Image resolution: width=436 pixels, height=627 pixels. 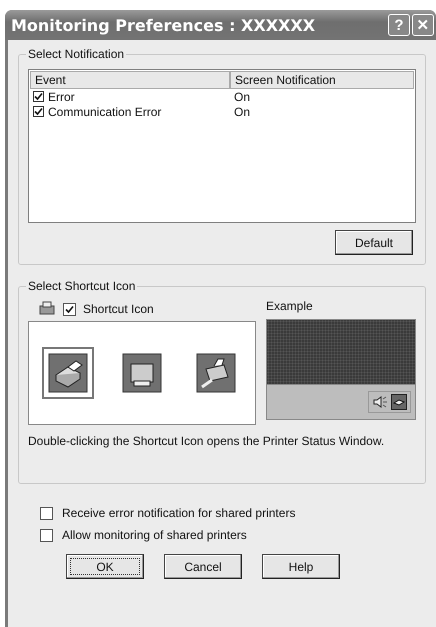 What do you see at coordinates (118, 309) in the screenshot?
I see `checkbox-label: Shortcut Icon` at bounding box center [118, 309].